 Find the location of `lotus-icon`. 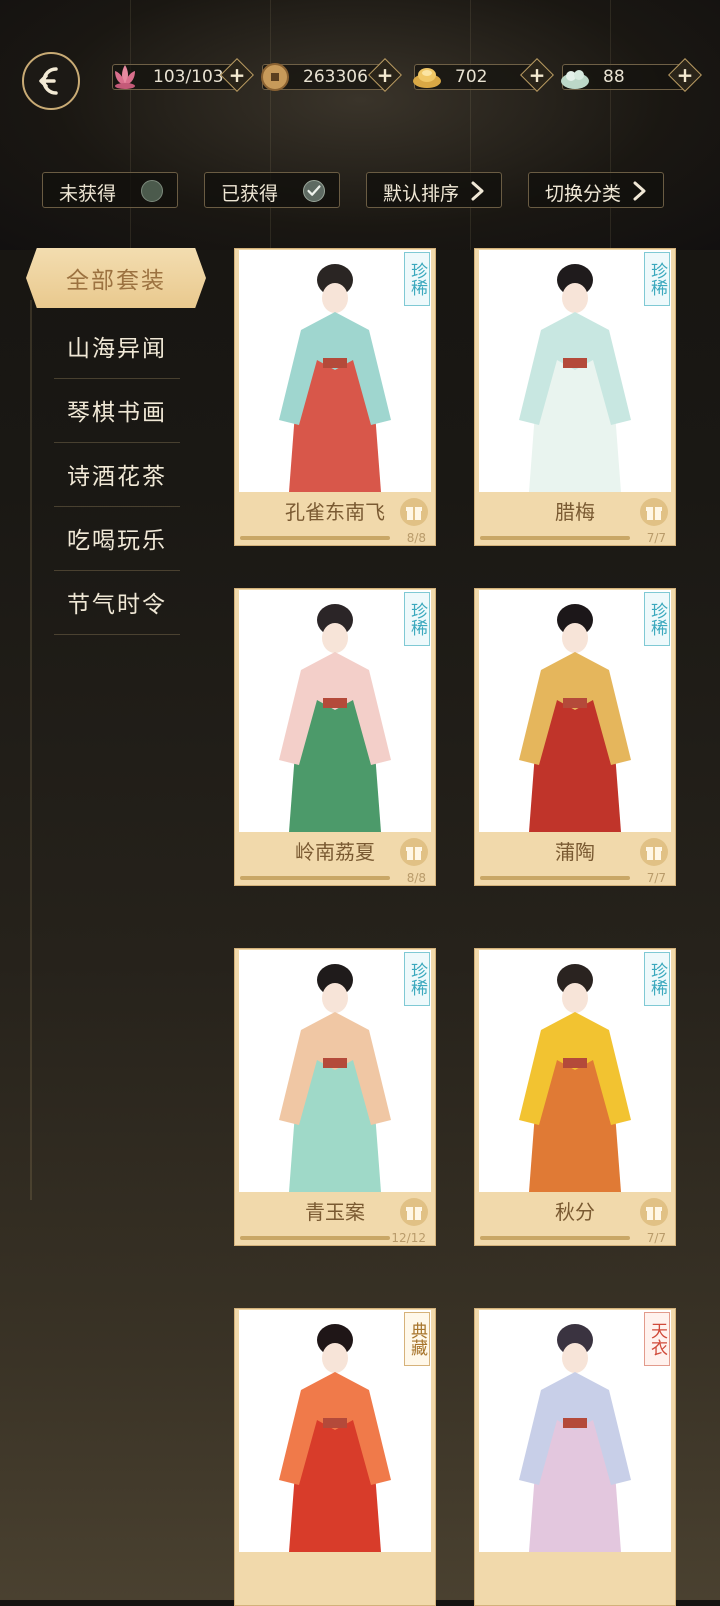

lotus-icon is located at coordinates (125, 77).